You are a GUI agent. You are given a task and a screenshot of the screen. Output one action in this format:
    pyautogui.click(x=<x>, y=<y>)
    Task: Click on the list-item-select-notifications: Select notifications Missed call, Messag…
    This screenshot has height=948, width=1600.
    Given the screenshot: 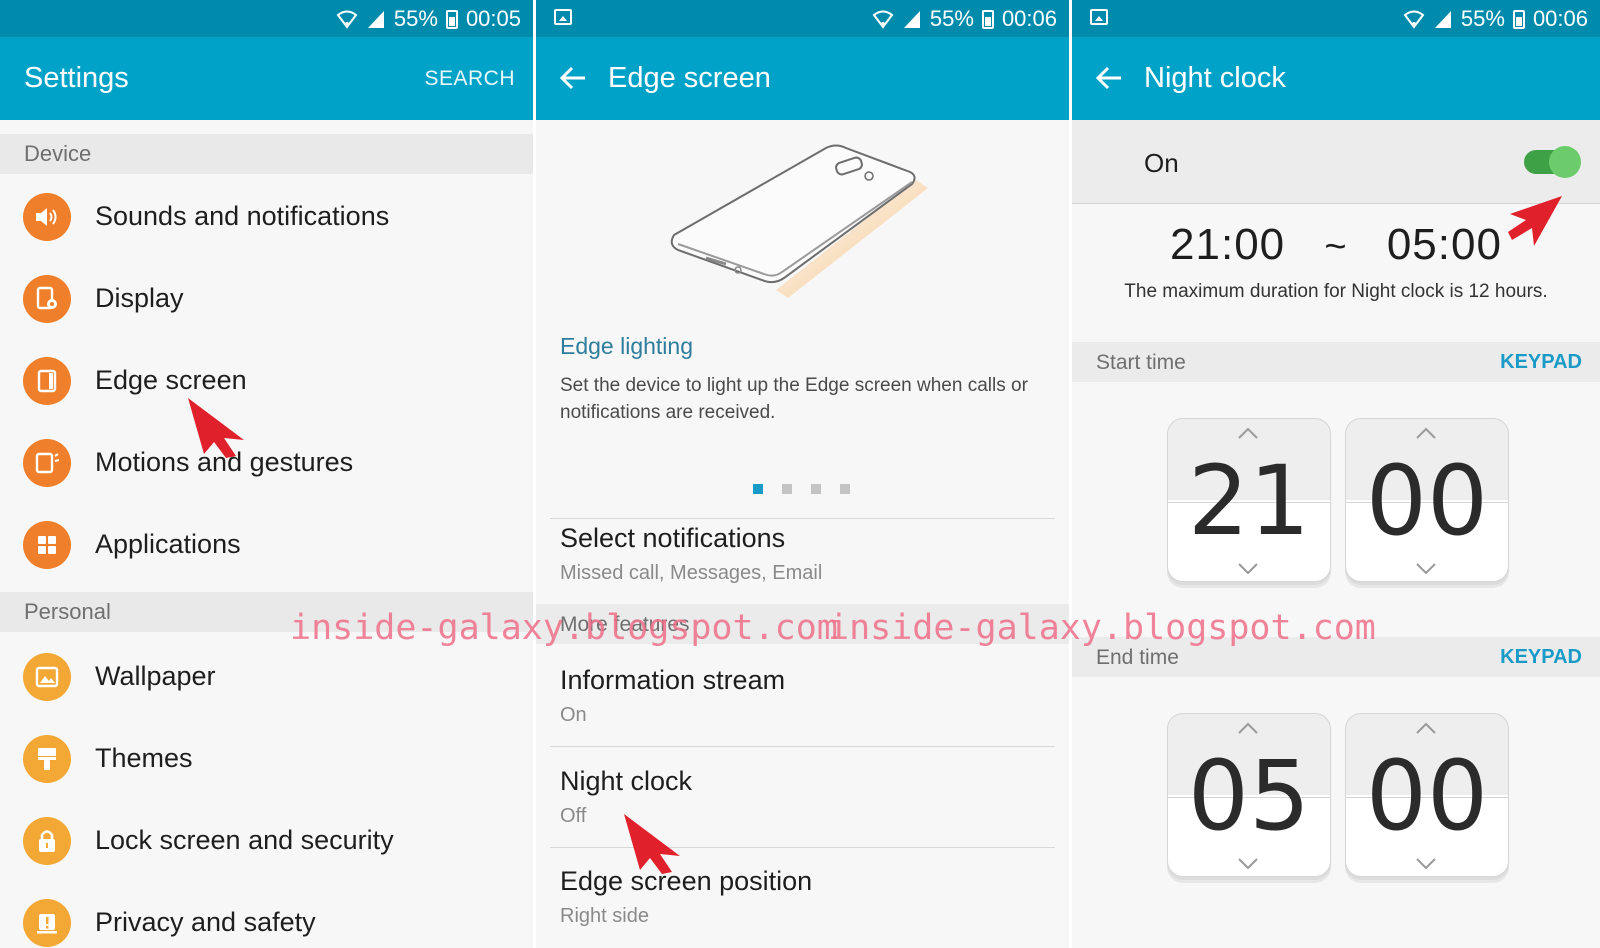 What is the action you would take?
    pyautogui.click(x=806, y=554)
    